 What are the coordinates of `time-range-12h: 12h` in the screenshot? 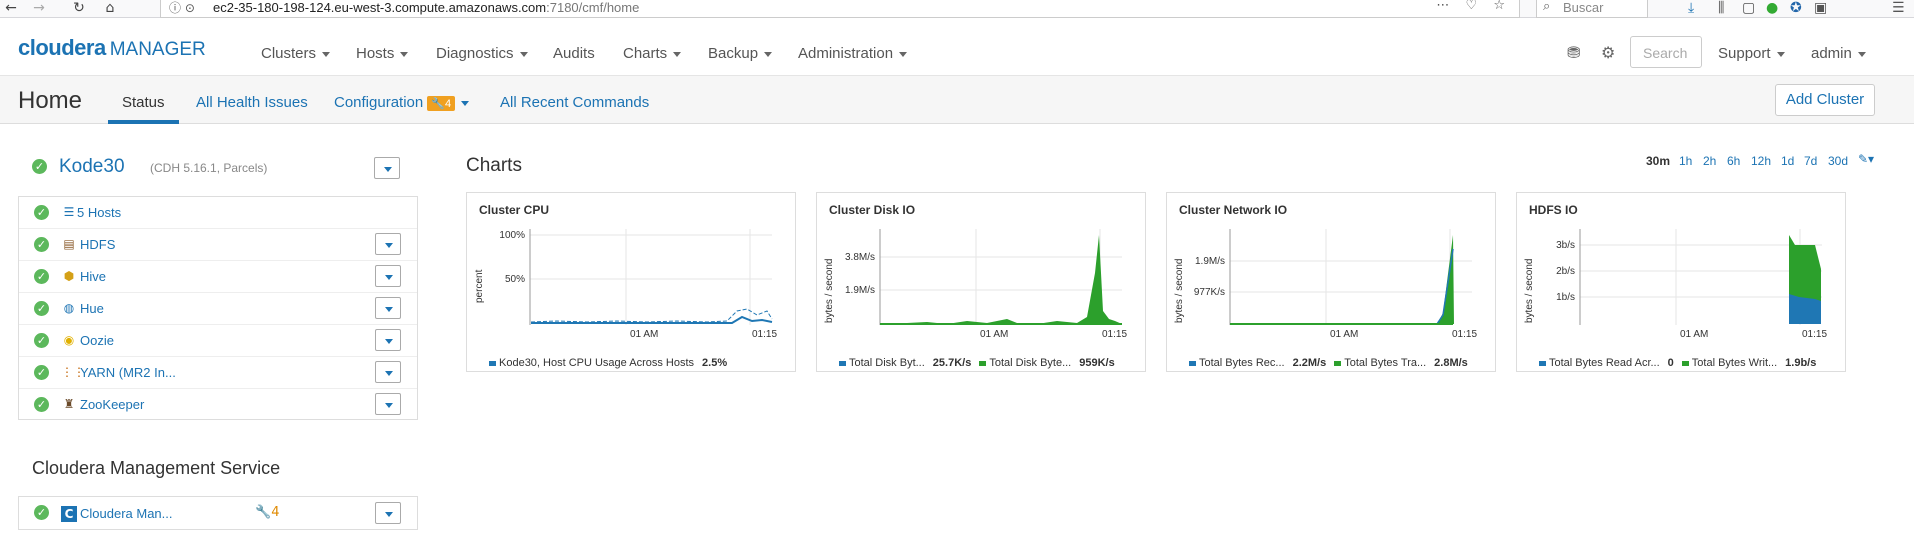 It's located at (1761, 161).